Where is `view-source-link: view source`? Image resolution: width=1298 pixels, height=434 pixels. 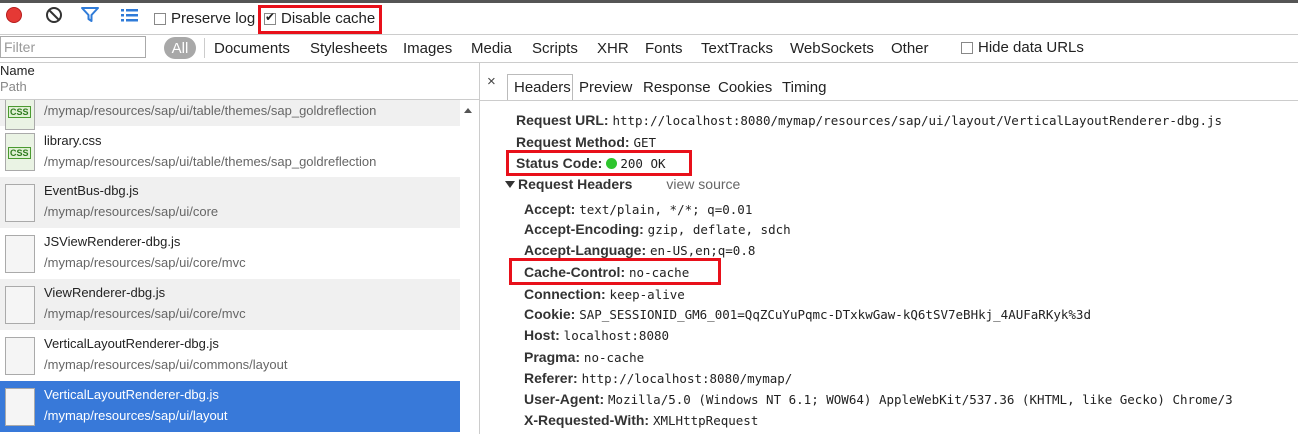
view-source-link: view source is located at coordinates (703, 184).